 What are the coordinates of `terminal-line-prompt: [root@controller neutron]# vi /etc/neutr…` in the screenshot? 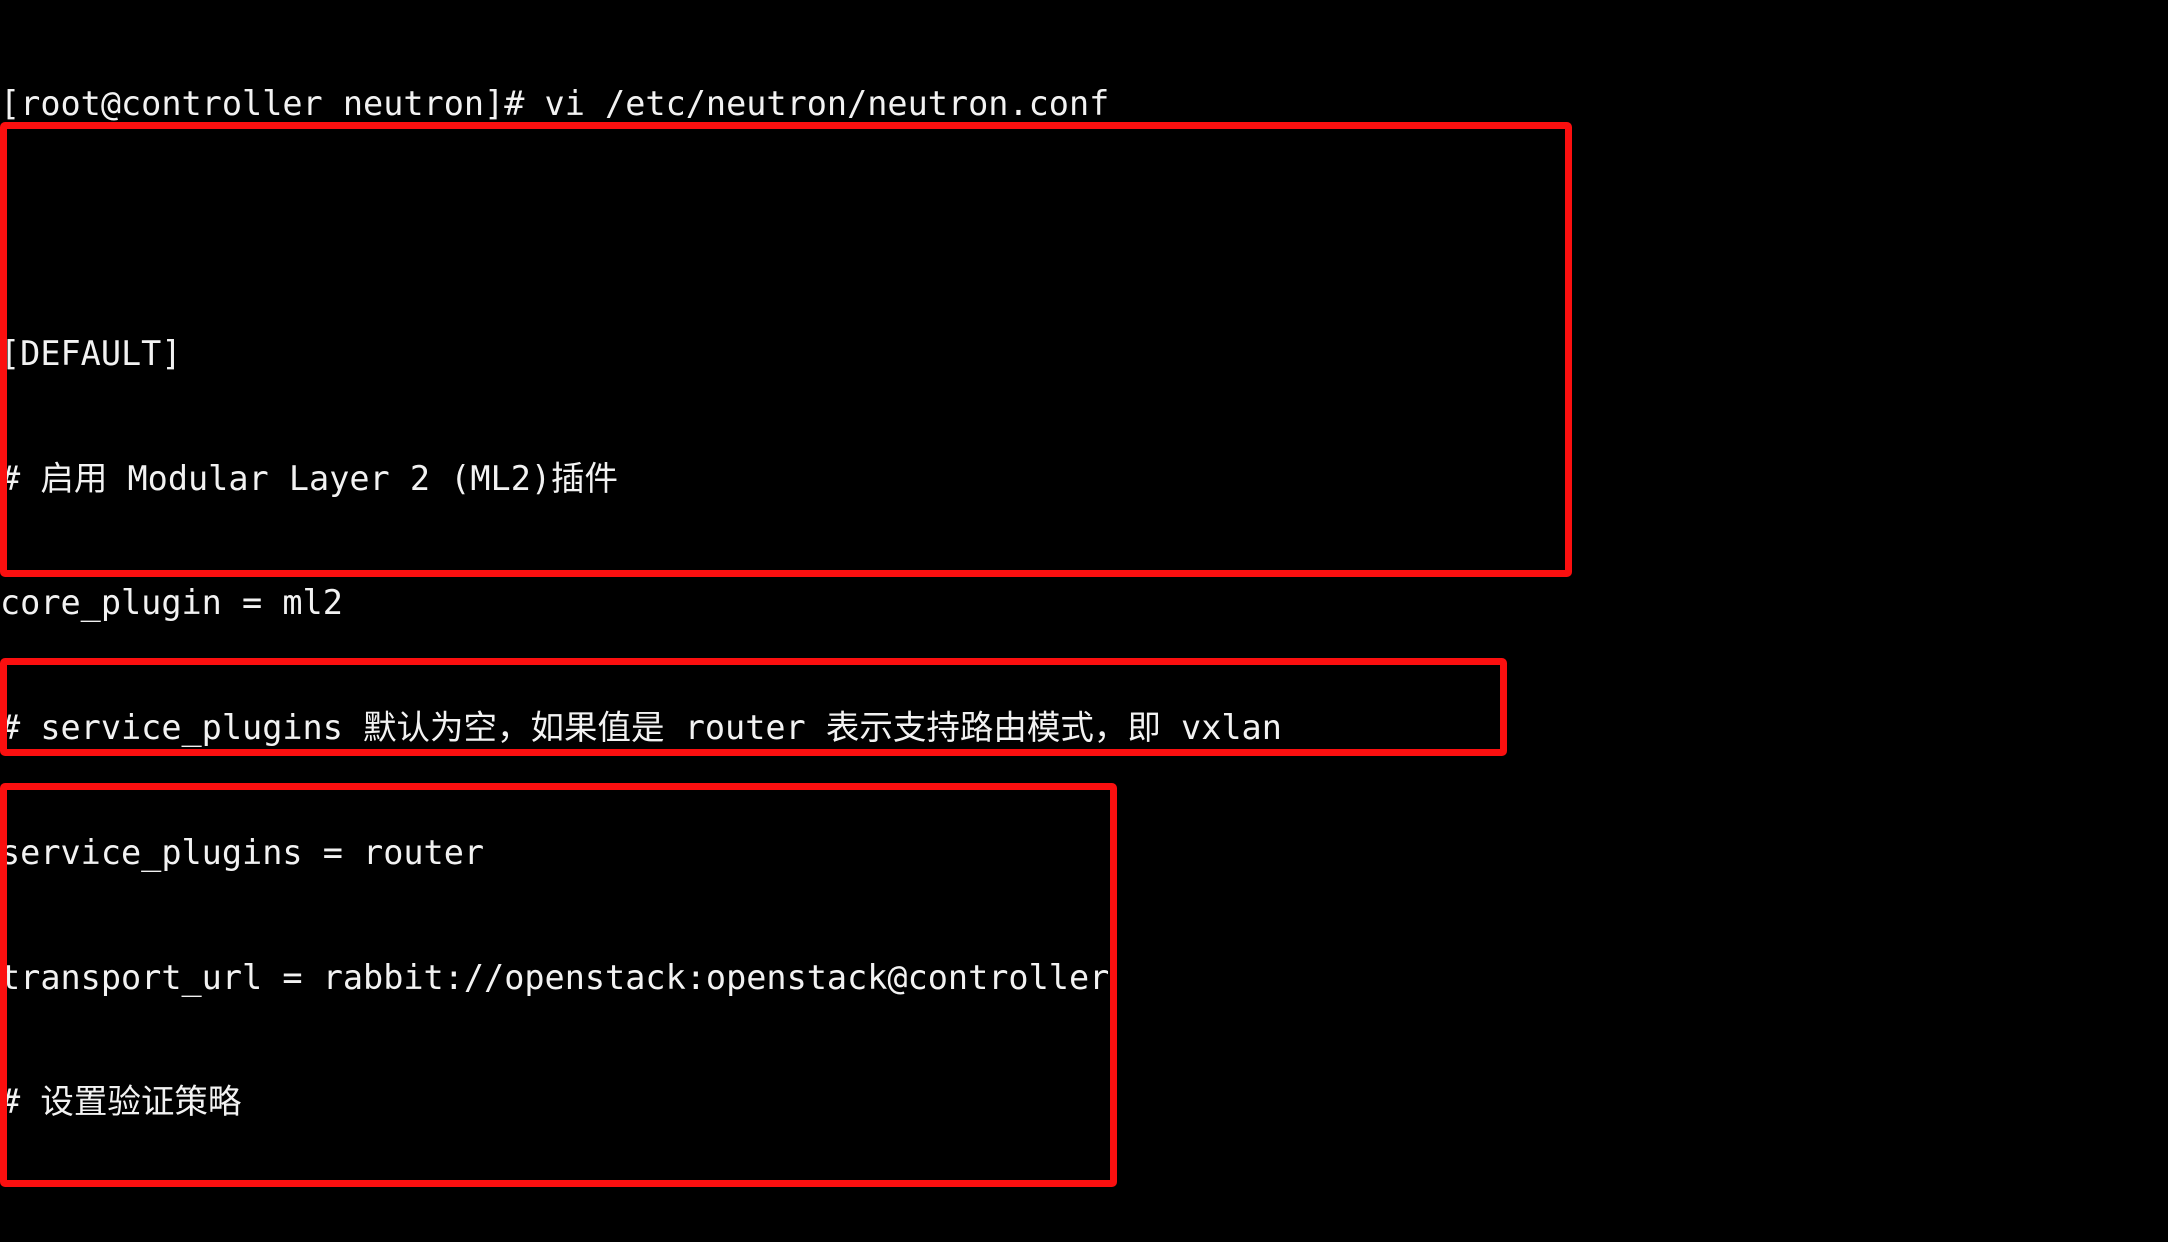 It's located at (555, 104).